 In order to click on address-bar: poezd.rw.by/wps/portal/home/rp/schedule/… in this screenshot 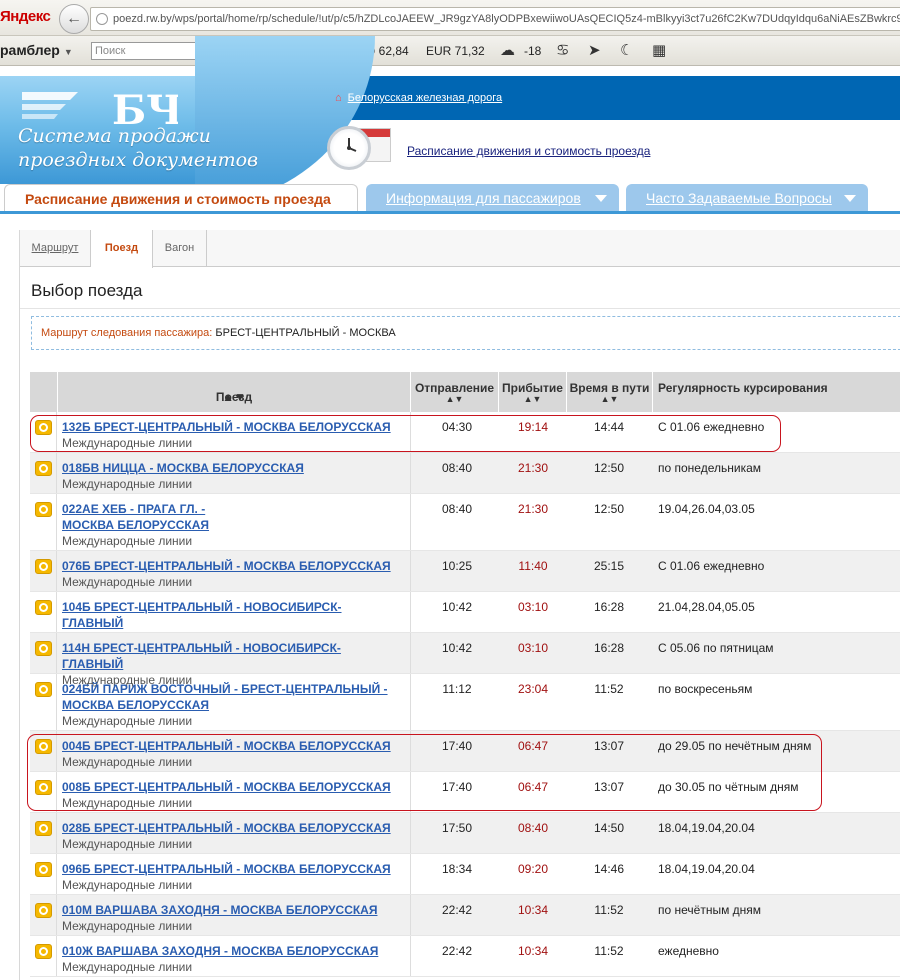, I will do `click(495, 19)`.